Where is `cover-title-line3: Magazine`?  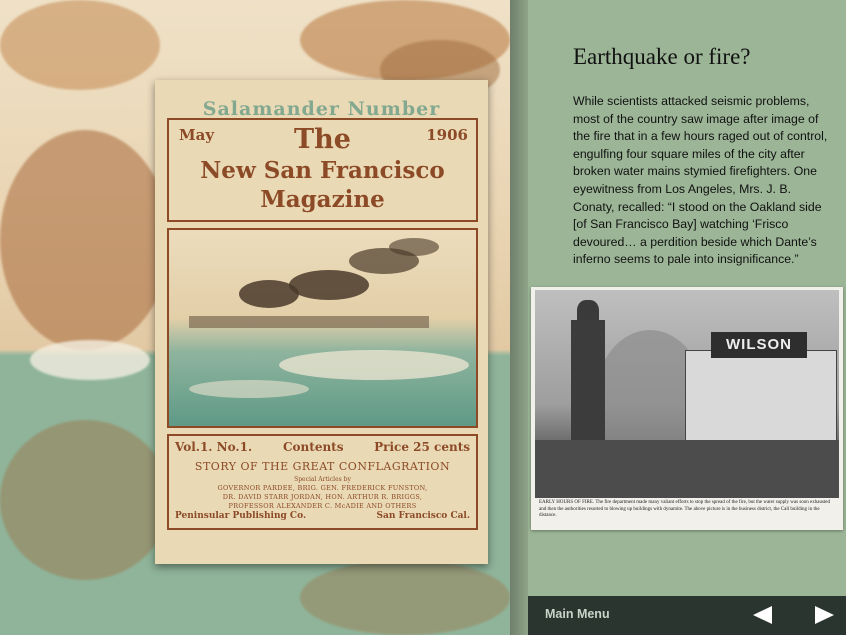 cover-title-line3: Magazine is located at coordinates (322, 199).